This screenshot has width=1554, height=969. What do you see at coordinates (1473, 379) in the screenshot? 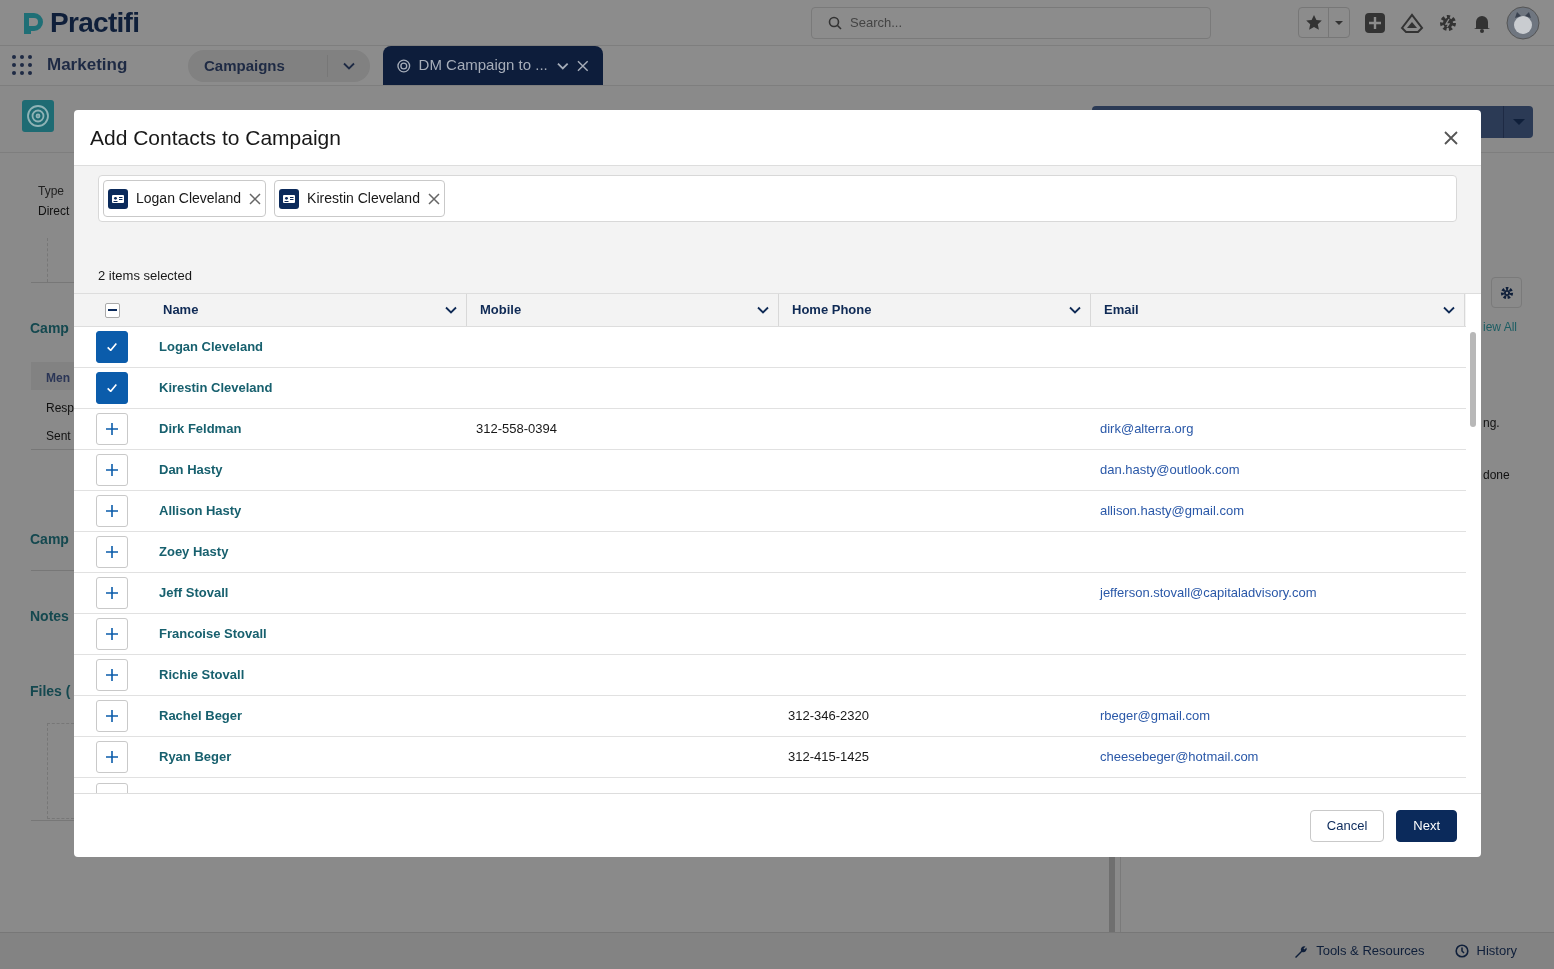
I see `scrollbar-thumb` at bounding box center [1473, 379].